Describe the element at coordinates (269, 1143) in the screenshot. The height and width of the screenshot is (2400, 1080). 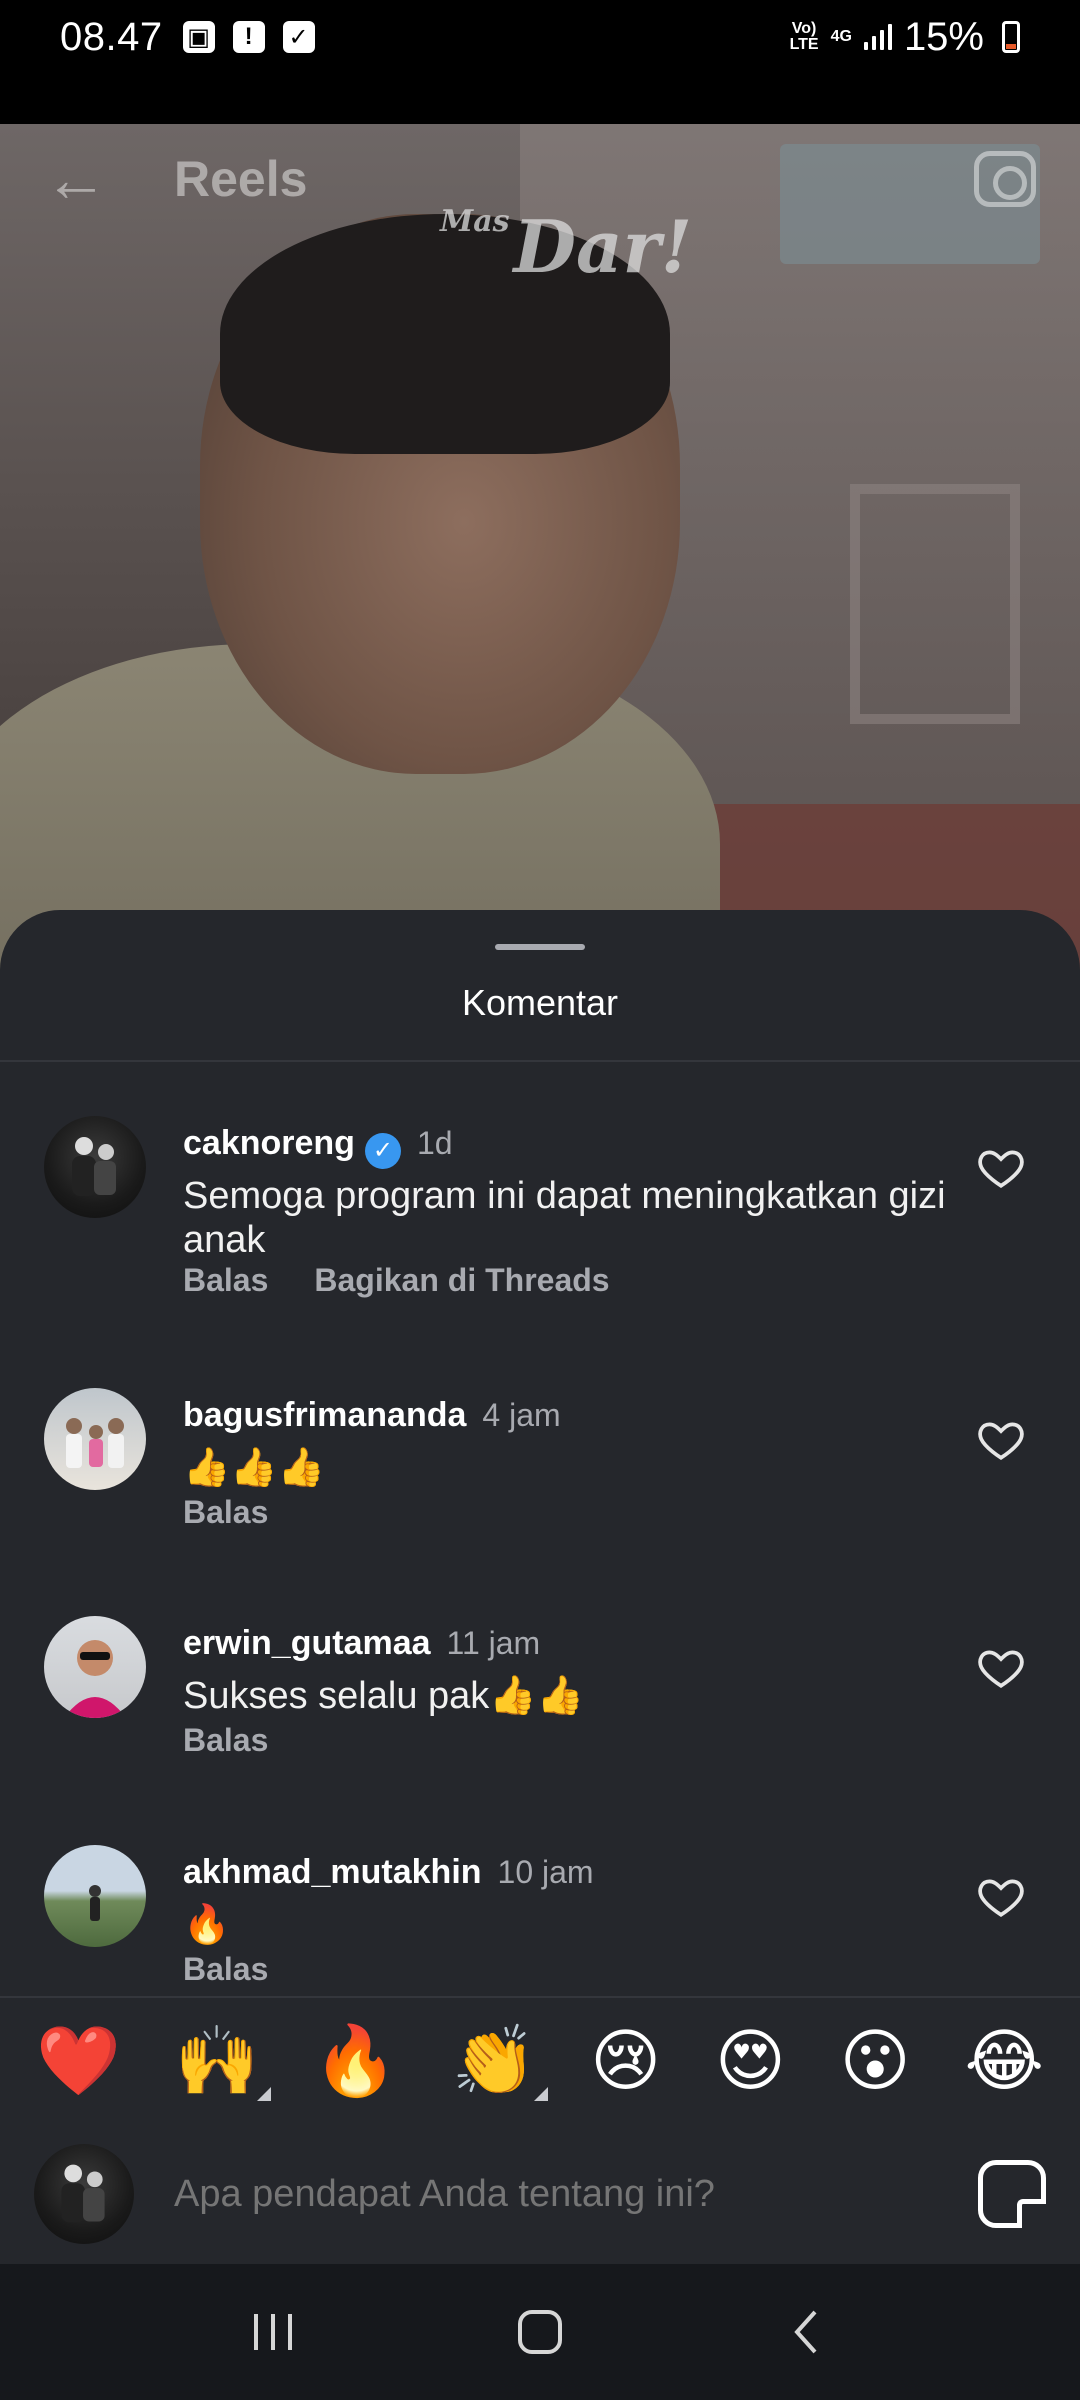
I see `comment-username: caknoreng` at that location.